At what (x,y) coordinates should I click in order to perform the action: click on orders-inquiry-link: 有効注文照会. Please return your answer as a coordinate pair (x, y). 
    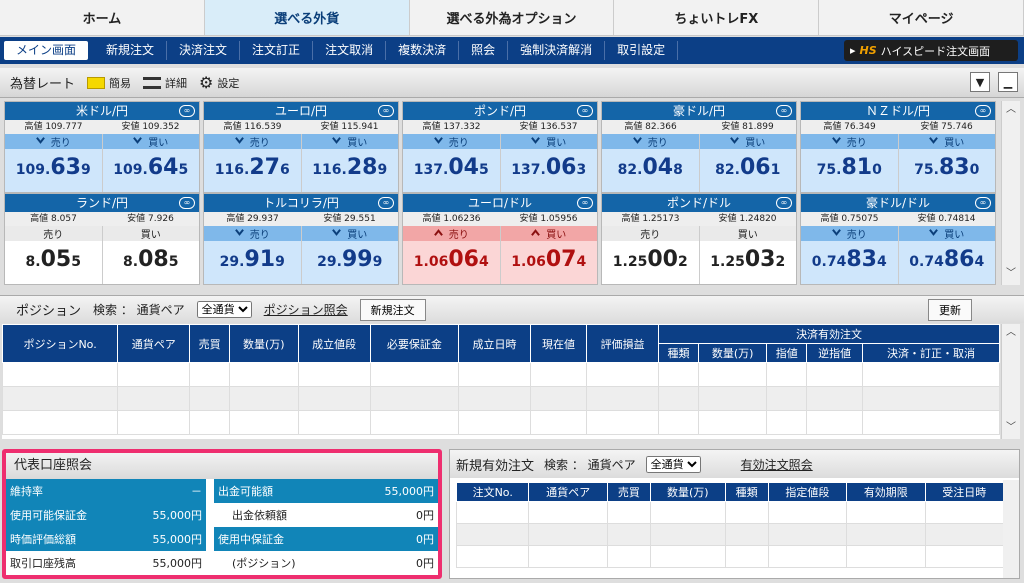
    Looking at the image, I should click on (777, 464).